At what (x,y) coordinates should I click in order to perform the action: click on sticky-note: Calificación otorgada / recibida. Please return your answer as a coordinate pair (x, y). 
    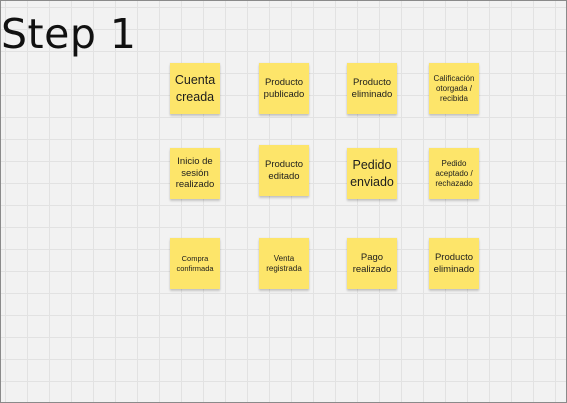
    Looking at the image, I should click on (454, 88).